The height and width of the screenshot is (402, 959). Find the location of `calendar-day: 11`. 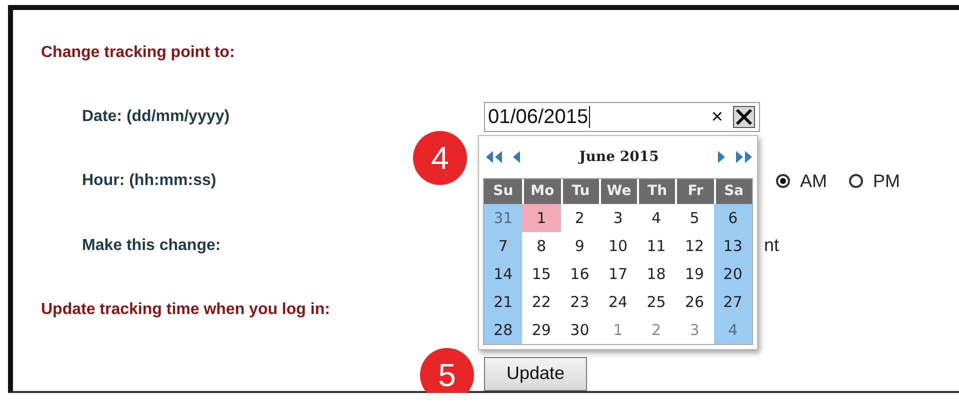

calendar-day: 11 is located at coordinates (656, 246).